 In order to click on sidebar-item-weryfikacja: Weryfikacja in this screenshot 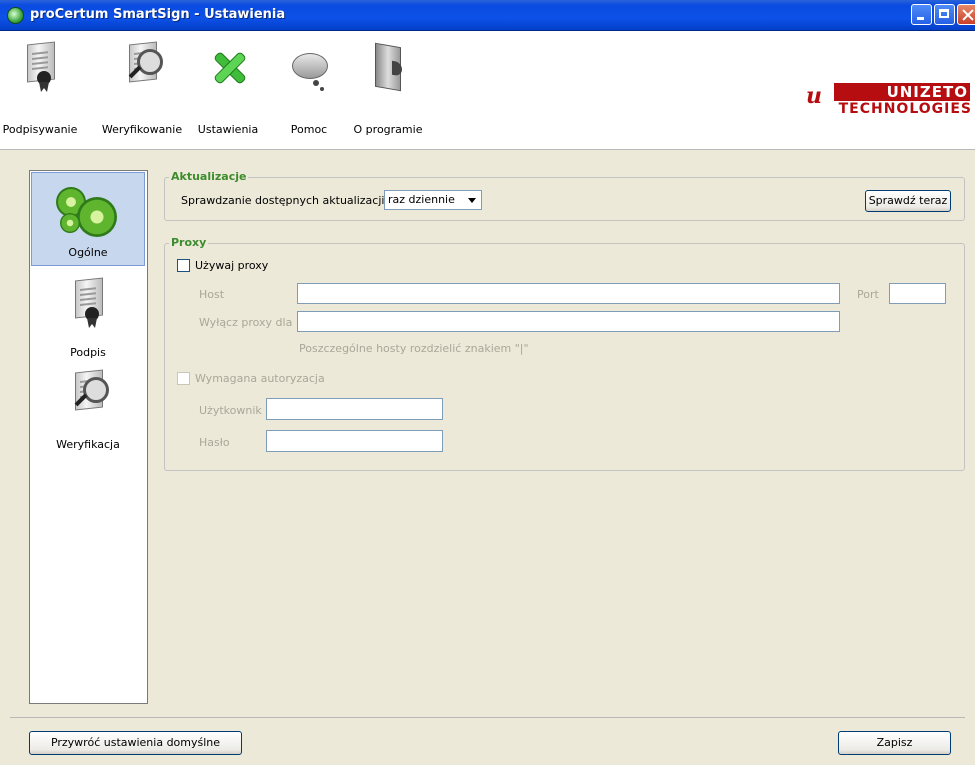, I will do `click(88, 410)`.